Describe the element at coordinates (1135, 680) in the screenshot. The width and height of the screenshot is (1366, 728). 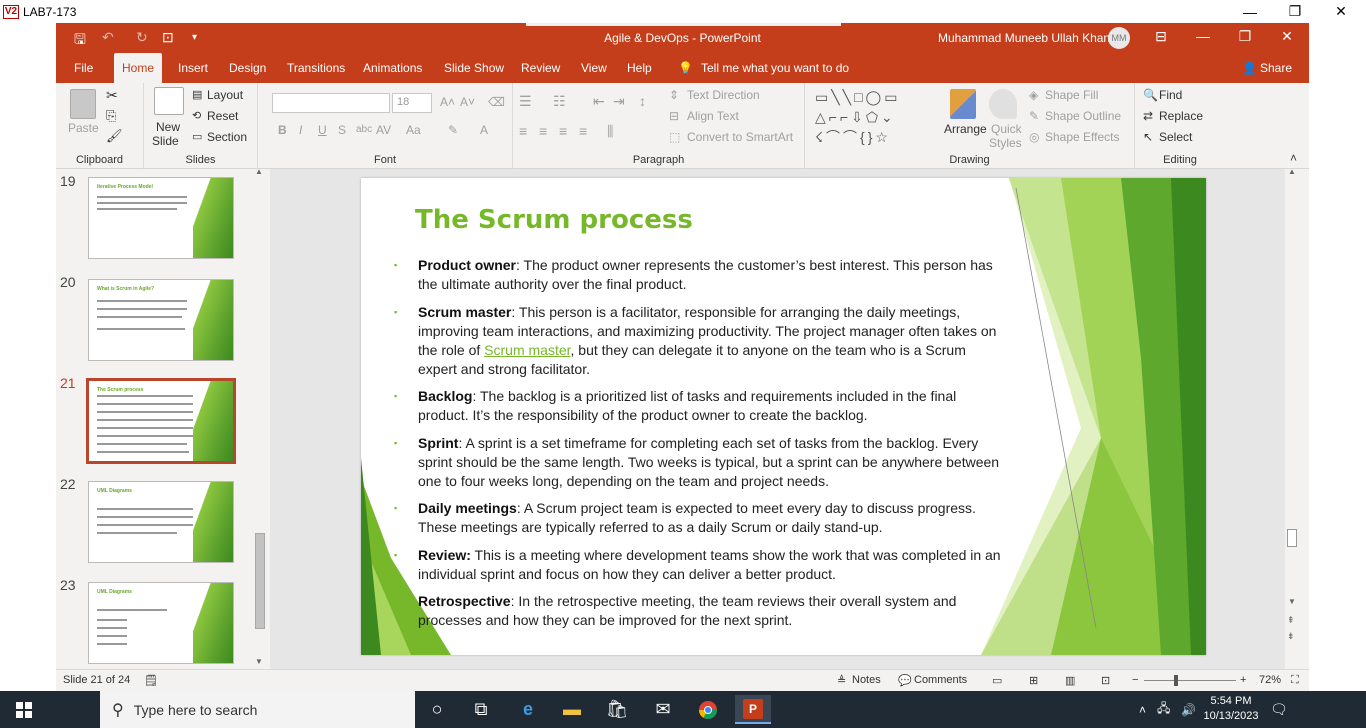
I see `zoom-out-icon: −` at that location.